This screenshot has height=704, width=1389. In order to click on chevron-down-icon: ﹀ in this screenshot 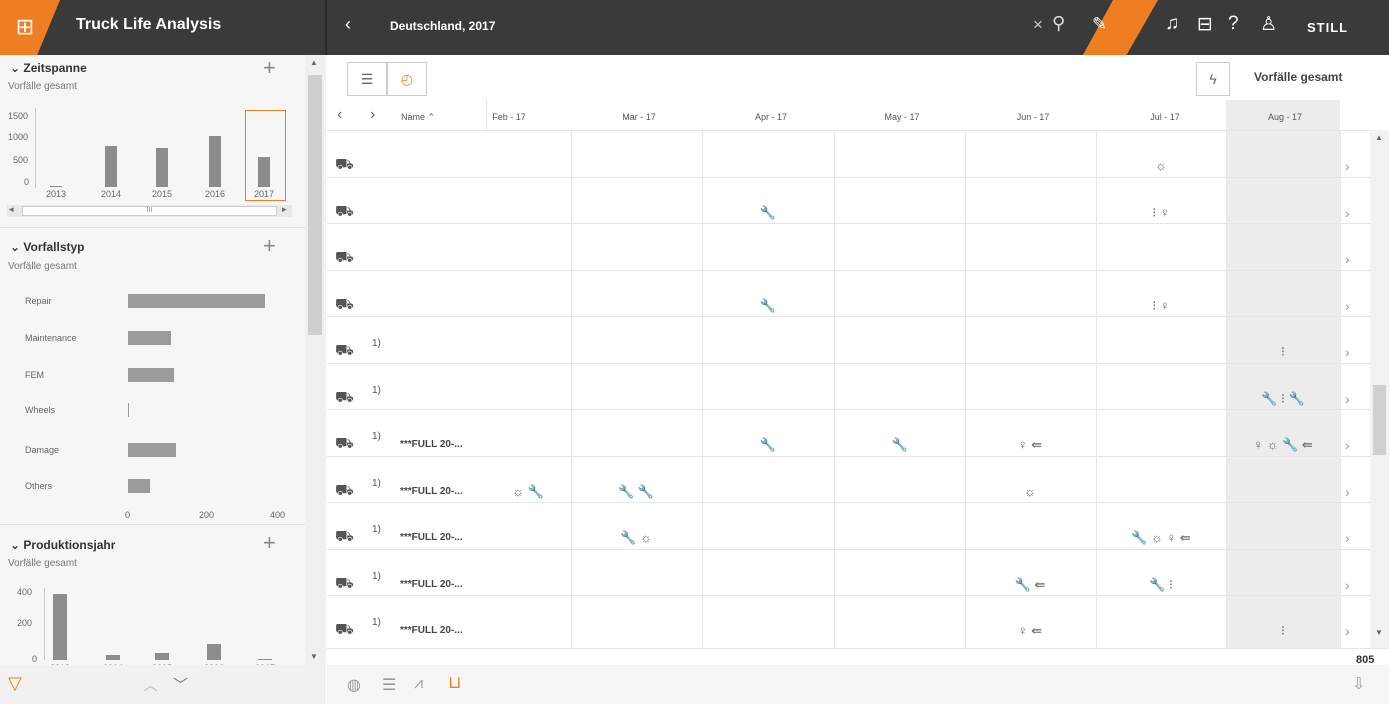, I will do `click(180, 684)`.